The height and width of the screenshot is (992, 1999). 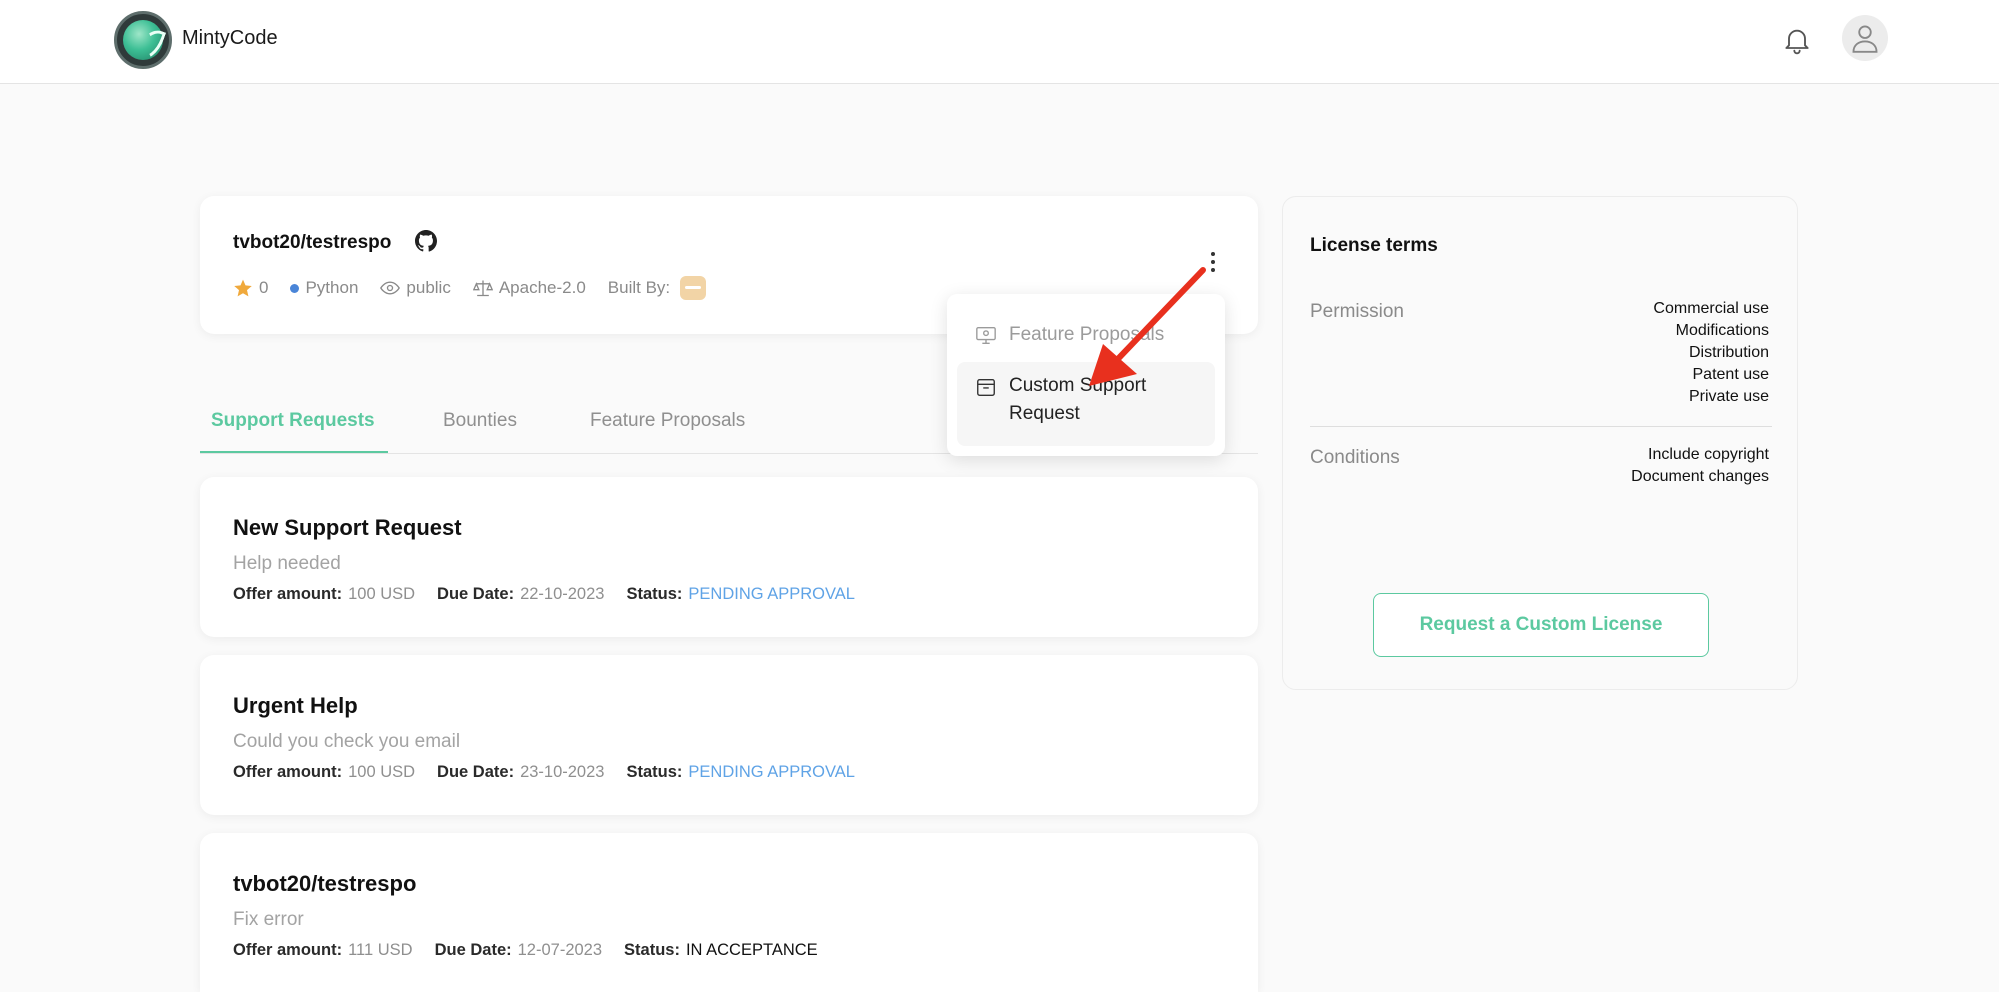 I want to click on star-icon, so click(x=243, y=288).